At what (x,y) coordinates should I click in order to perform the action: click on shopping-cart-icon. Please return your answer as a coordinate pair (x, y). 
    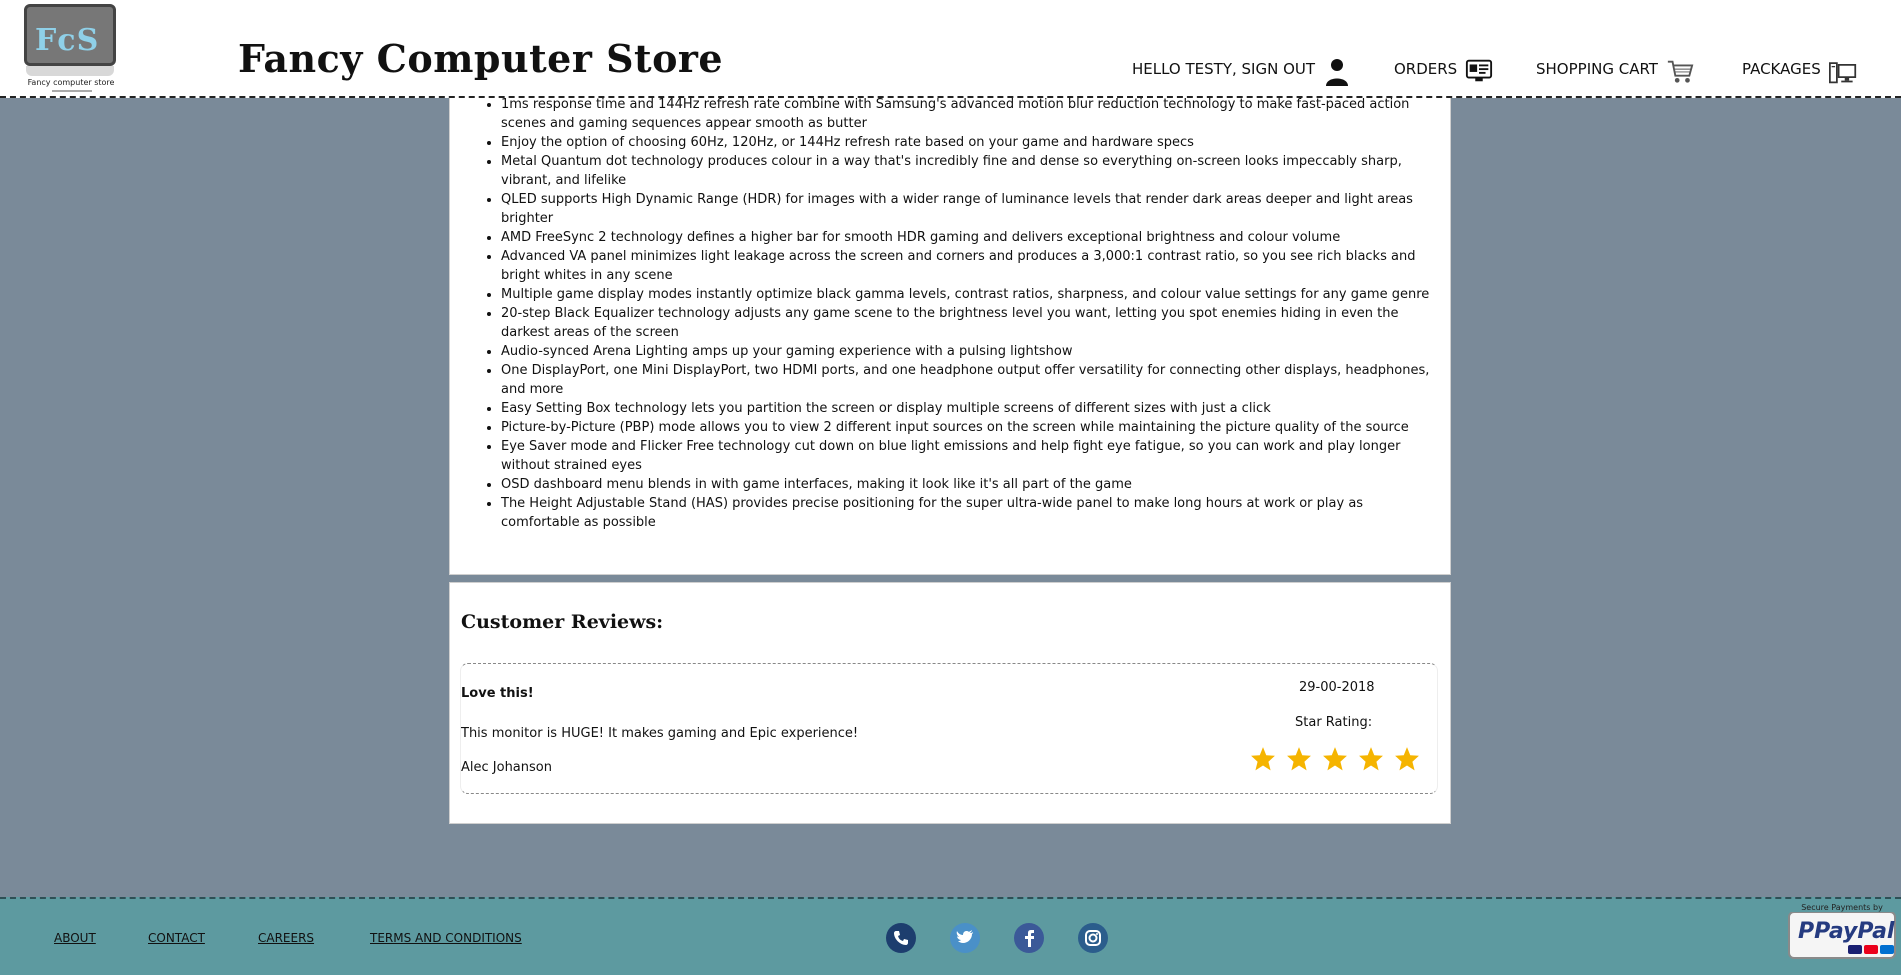
    Looking at the image, I should click on (1680, 71).